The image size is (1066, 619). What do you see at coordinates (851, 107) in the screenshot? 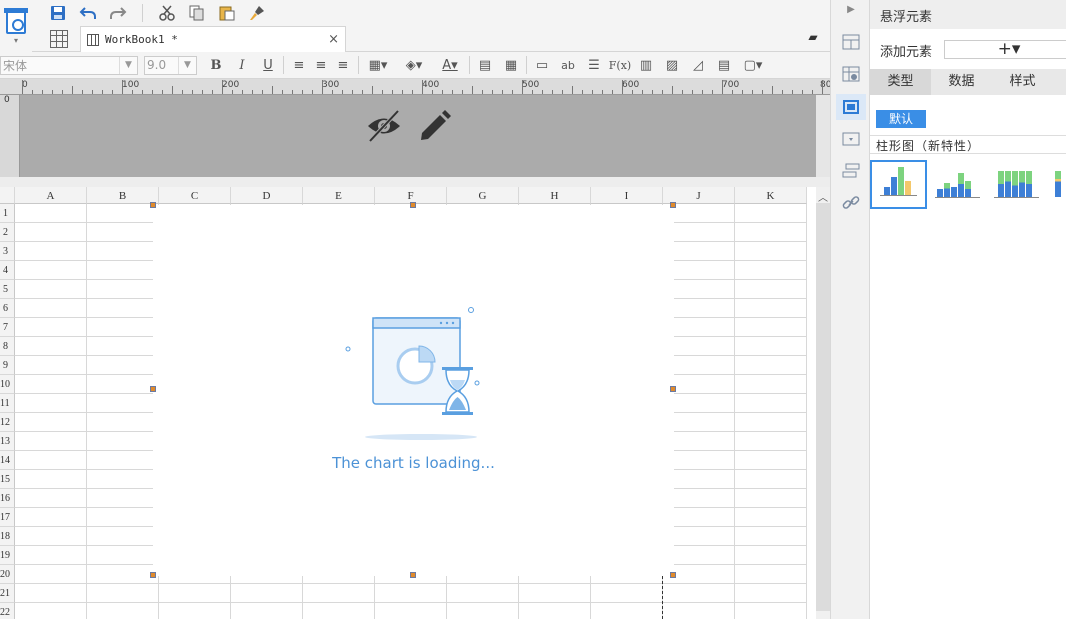
I see `float-element-icon` at bounding box center [851, 107].